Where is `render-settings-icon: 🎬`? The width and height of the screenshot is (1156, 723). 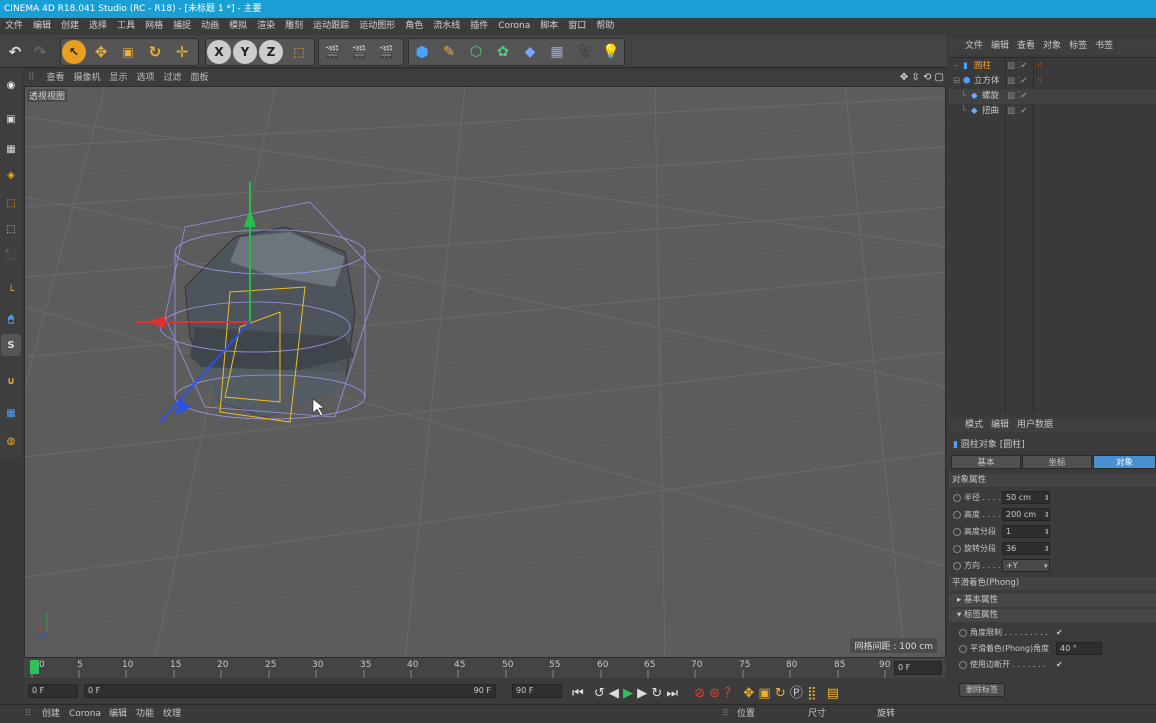 render-settings-icon: 🎬 is located at coordinates (386, 52).